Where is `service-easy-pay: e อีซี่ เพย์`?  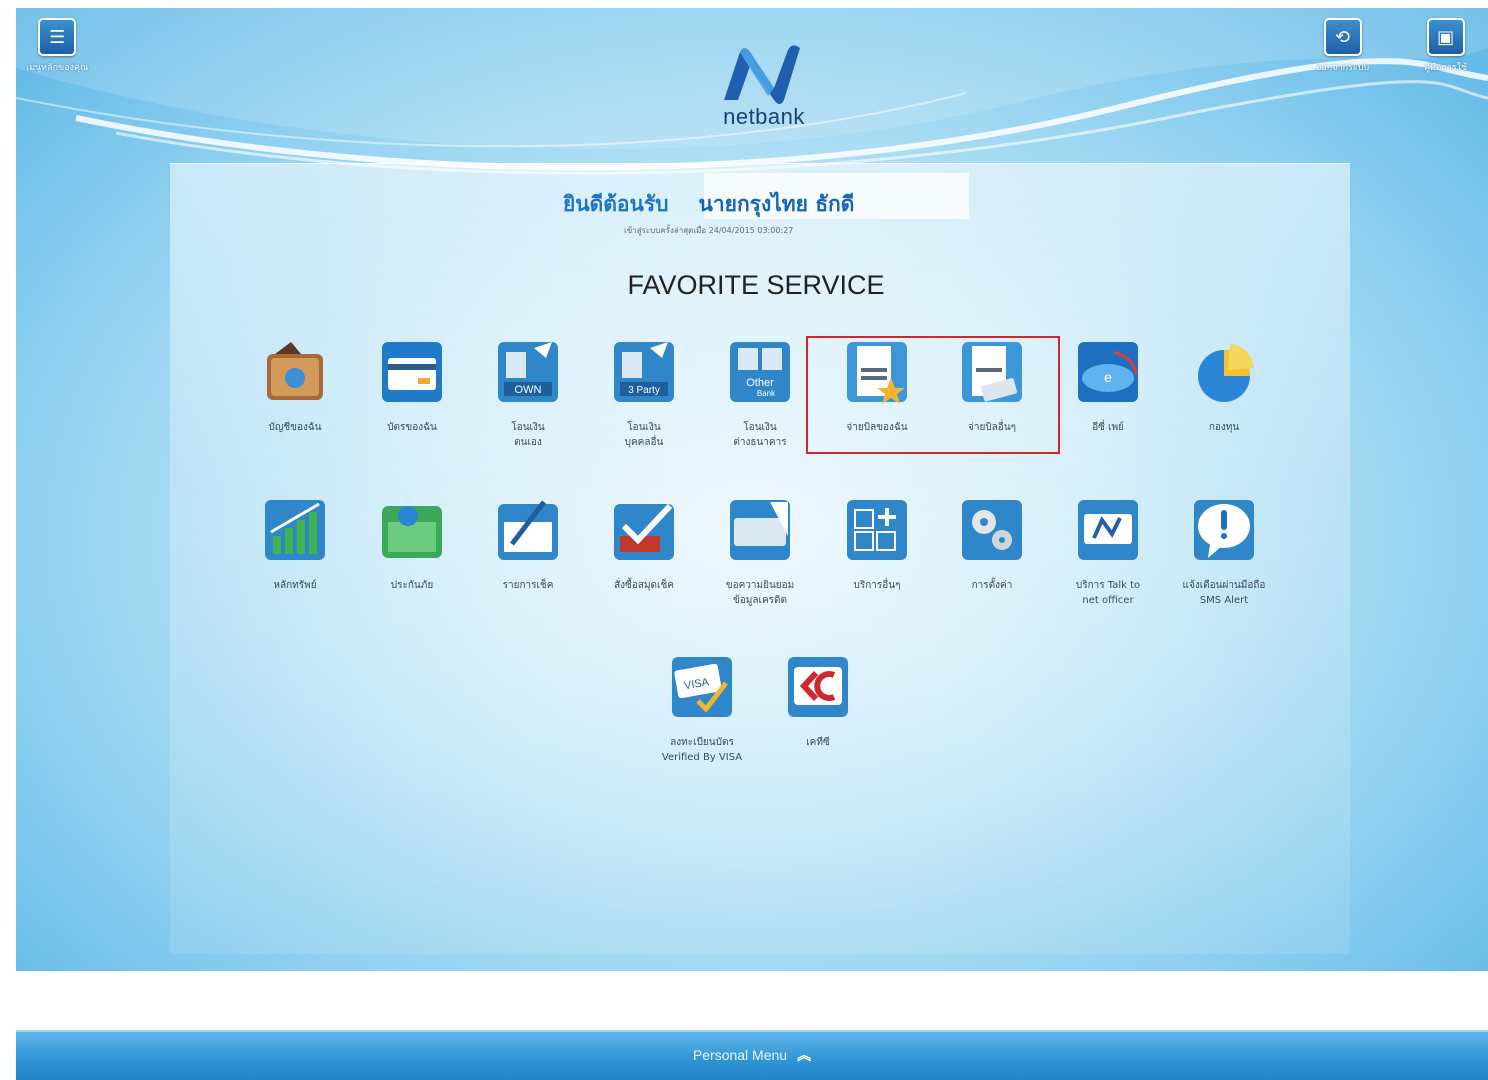
service-easy-pay: e อีซี่ เพย์ is located at coordinates (1108, 386).